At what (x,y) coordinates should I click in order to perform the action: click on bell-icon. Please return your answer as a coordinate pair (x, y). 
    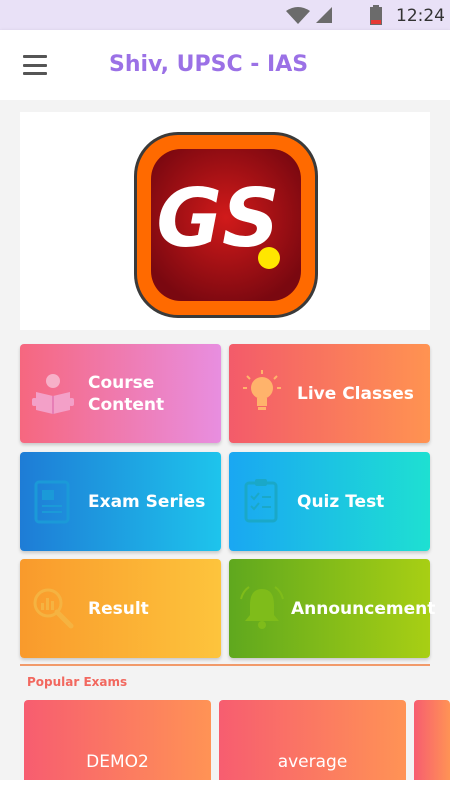
    Looking at the image, I should click on (262, 607).